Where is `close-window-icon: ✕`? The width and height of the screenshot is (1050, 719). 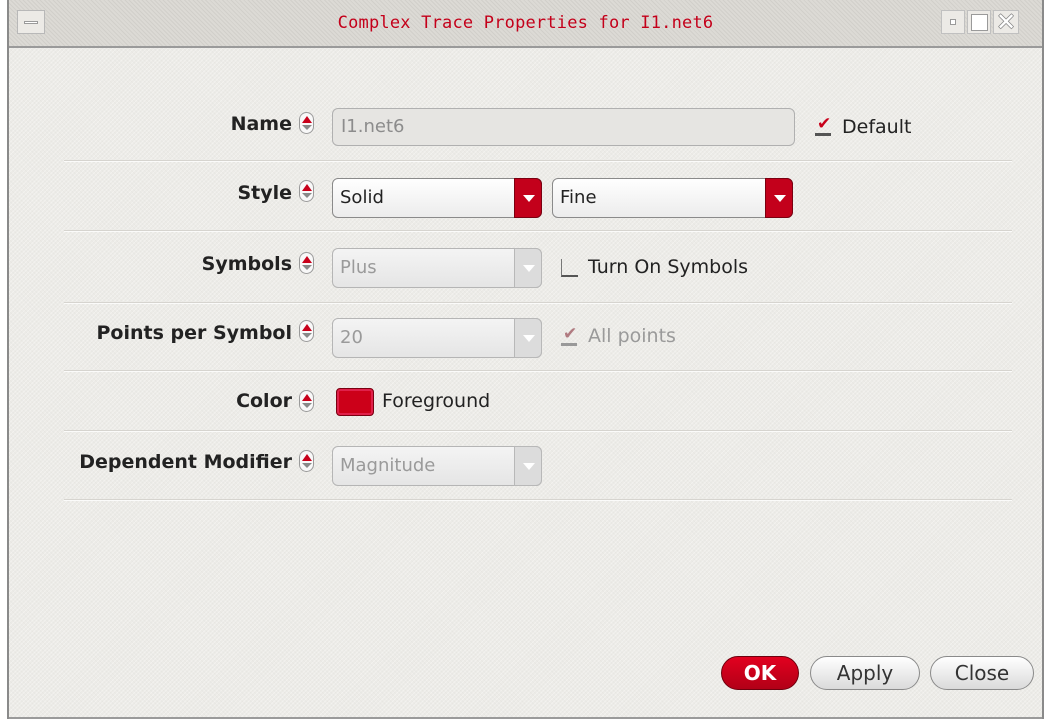 close-window-icon: ✕ is located at coordinates (1006, 22).